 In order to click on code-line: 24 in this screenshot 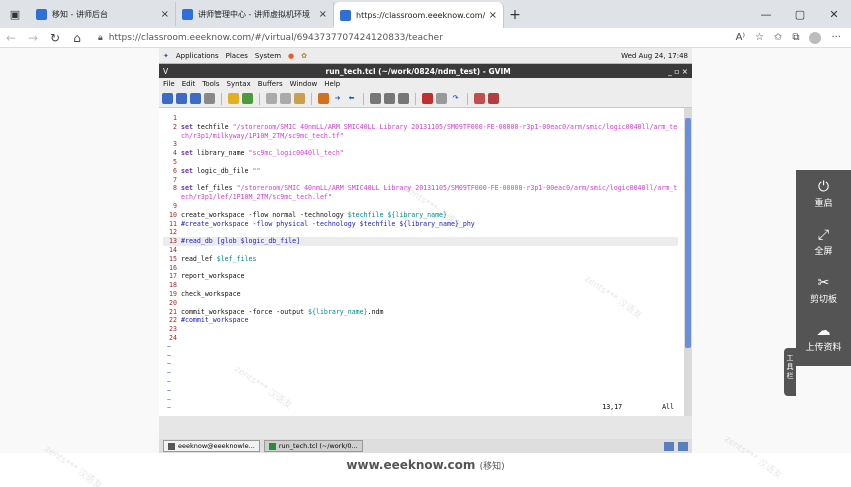, I will do `click(420, 338)`.